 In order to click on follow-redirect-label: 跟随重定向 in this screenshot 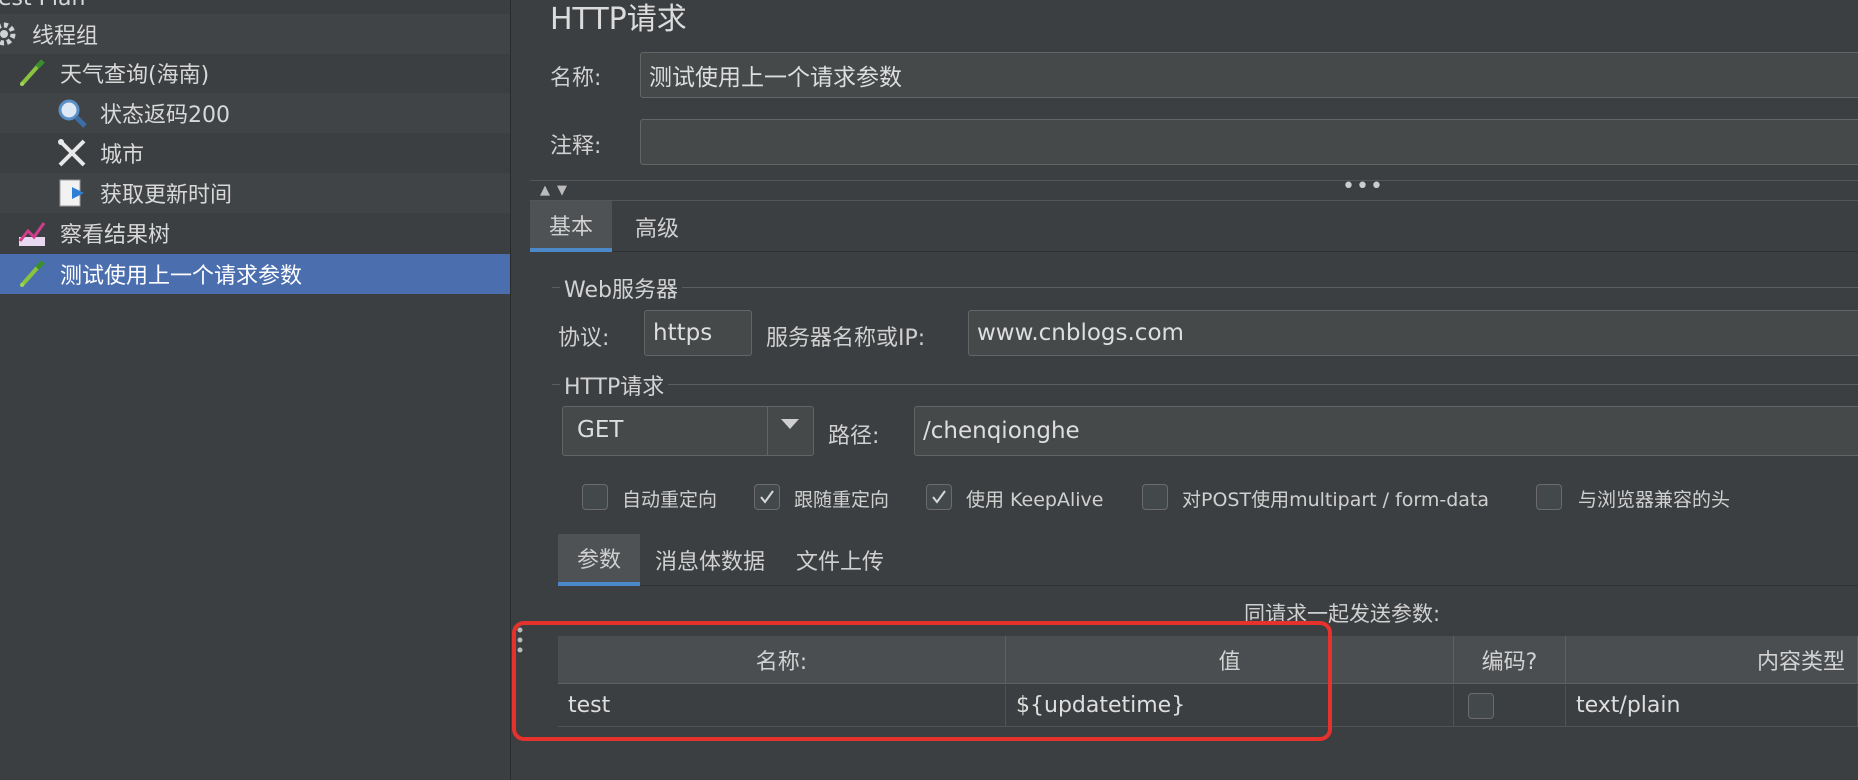, I will do `click(842, 500)`.